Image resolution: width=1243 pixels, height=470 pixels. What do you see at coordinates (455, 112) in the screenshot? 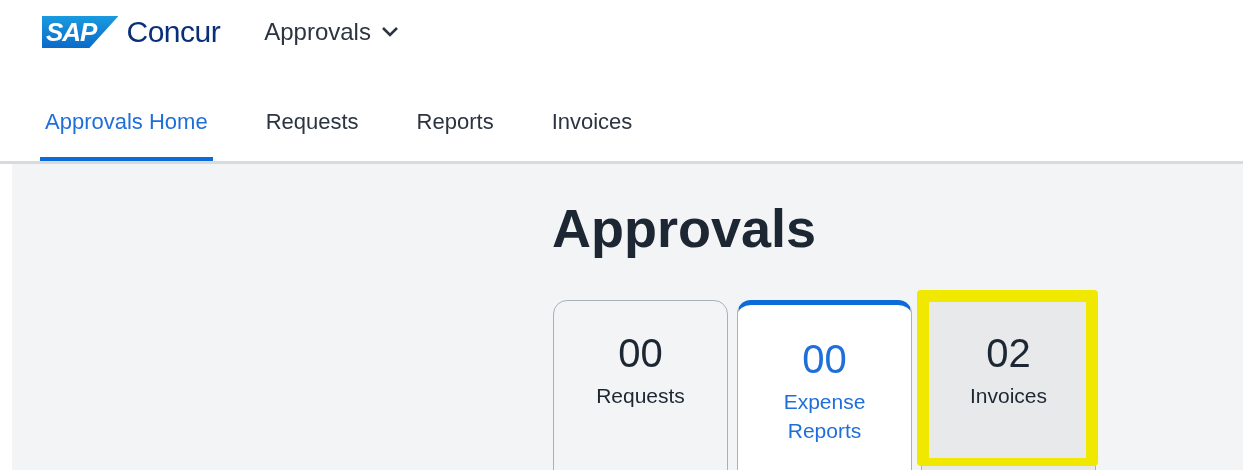
I see `nav-tab: Reports` at bounding box center [455, 112].